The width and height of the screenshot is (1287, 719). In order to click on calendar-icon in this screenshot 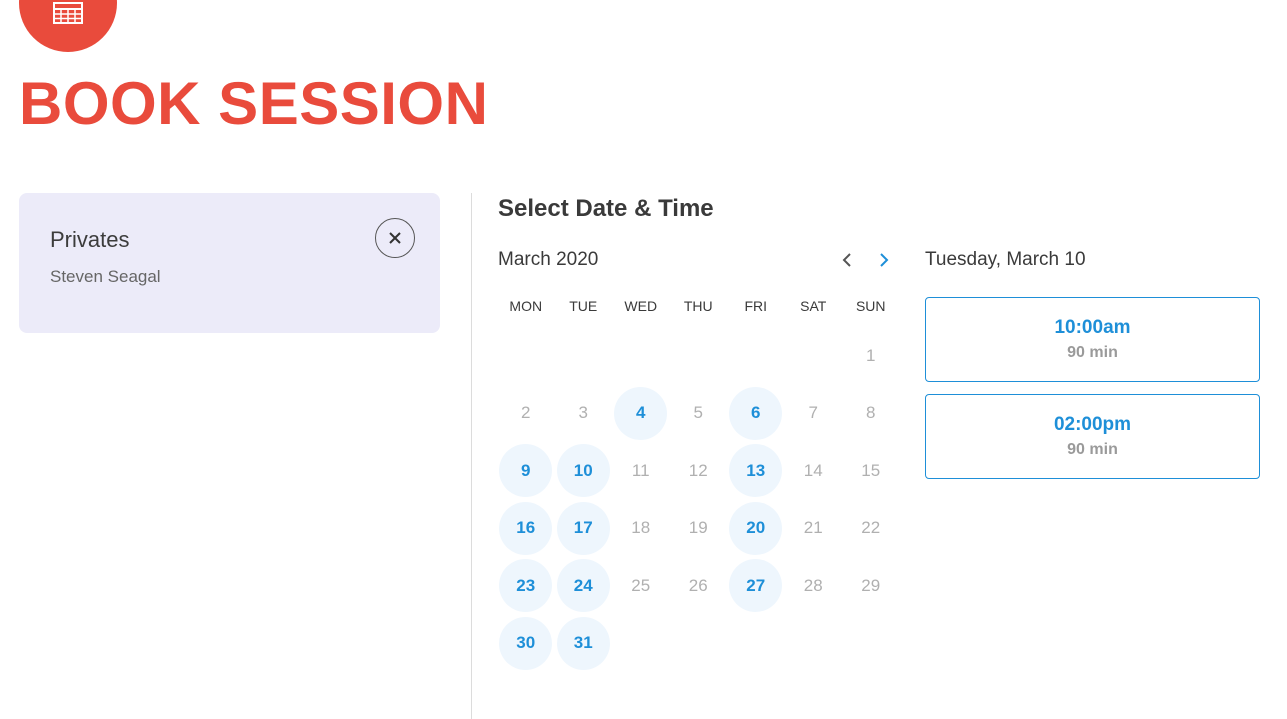, I will do `click(68, 13)`.